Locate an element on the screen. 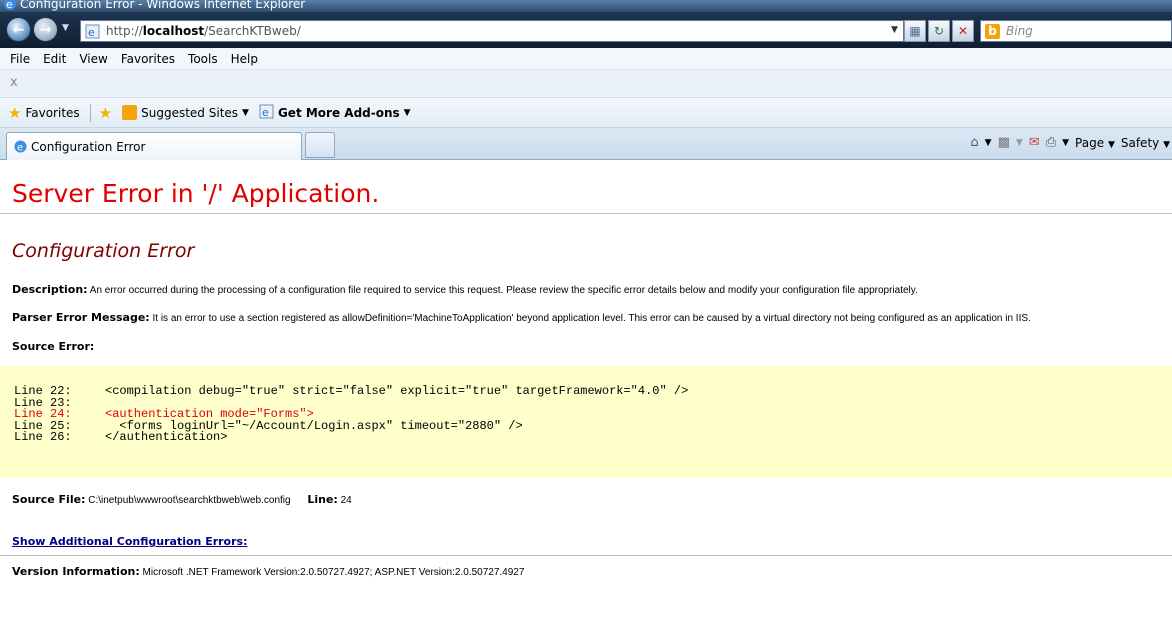  stop-button: ✕ is located at coordinates (963, 31).